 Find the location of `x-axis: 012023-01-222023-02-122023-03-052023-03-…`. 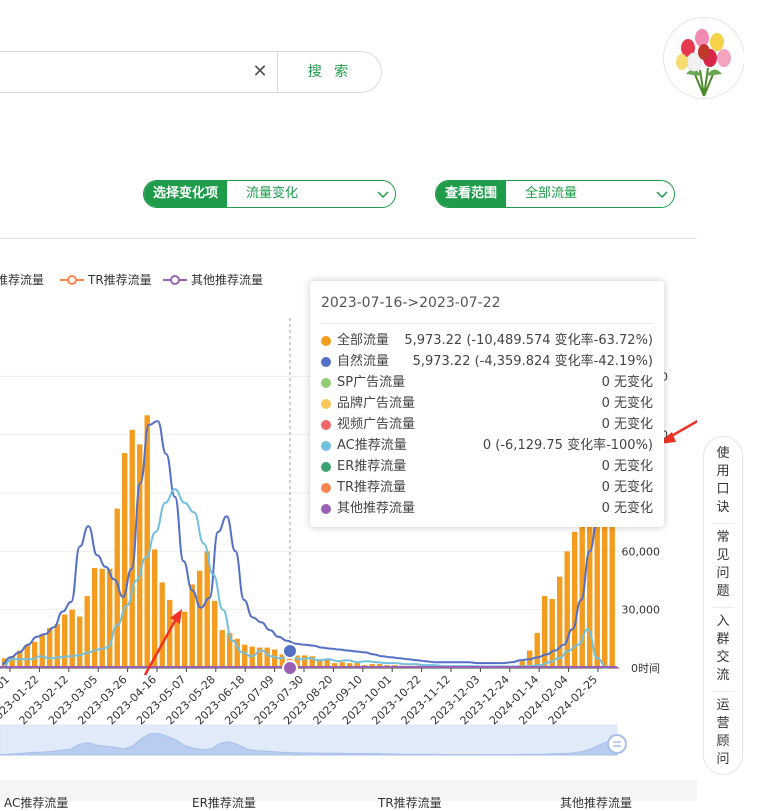

x-axis: 012023-01-222023-02-122023-03-052023-03-… is located at coordinates (300, 697).